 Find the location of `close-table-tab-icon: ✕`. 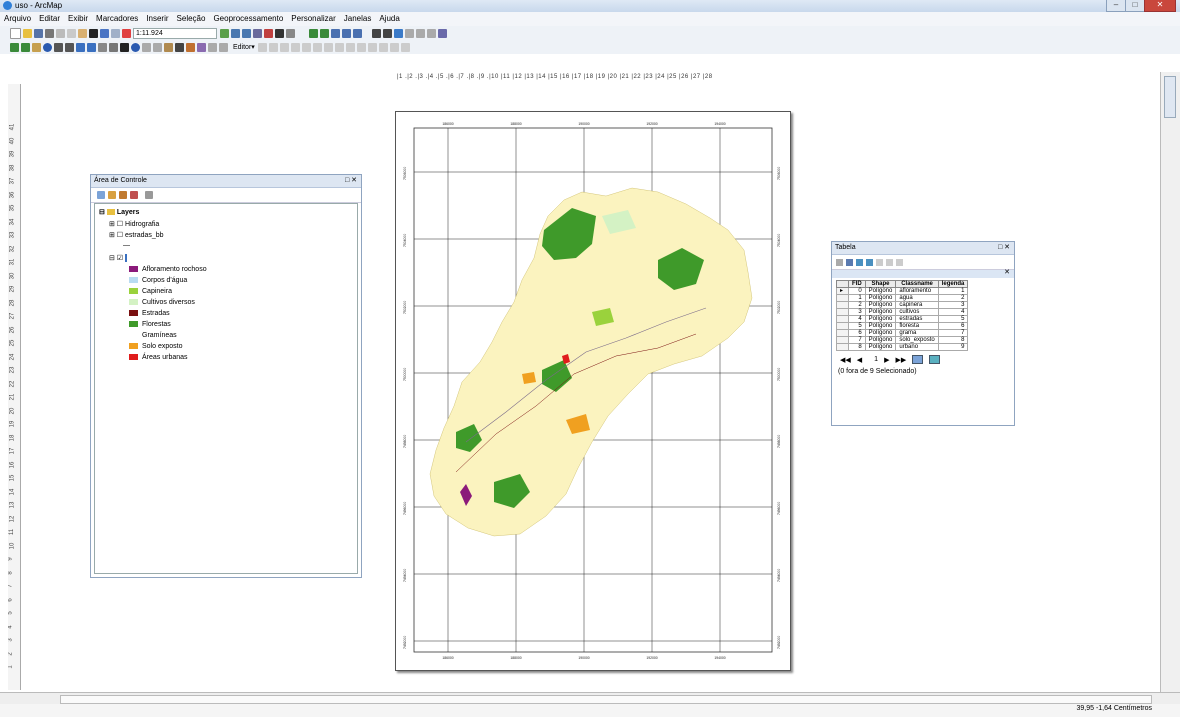

close-table-tab-icon: ✕ is located at coordinates (1007, 272).